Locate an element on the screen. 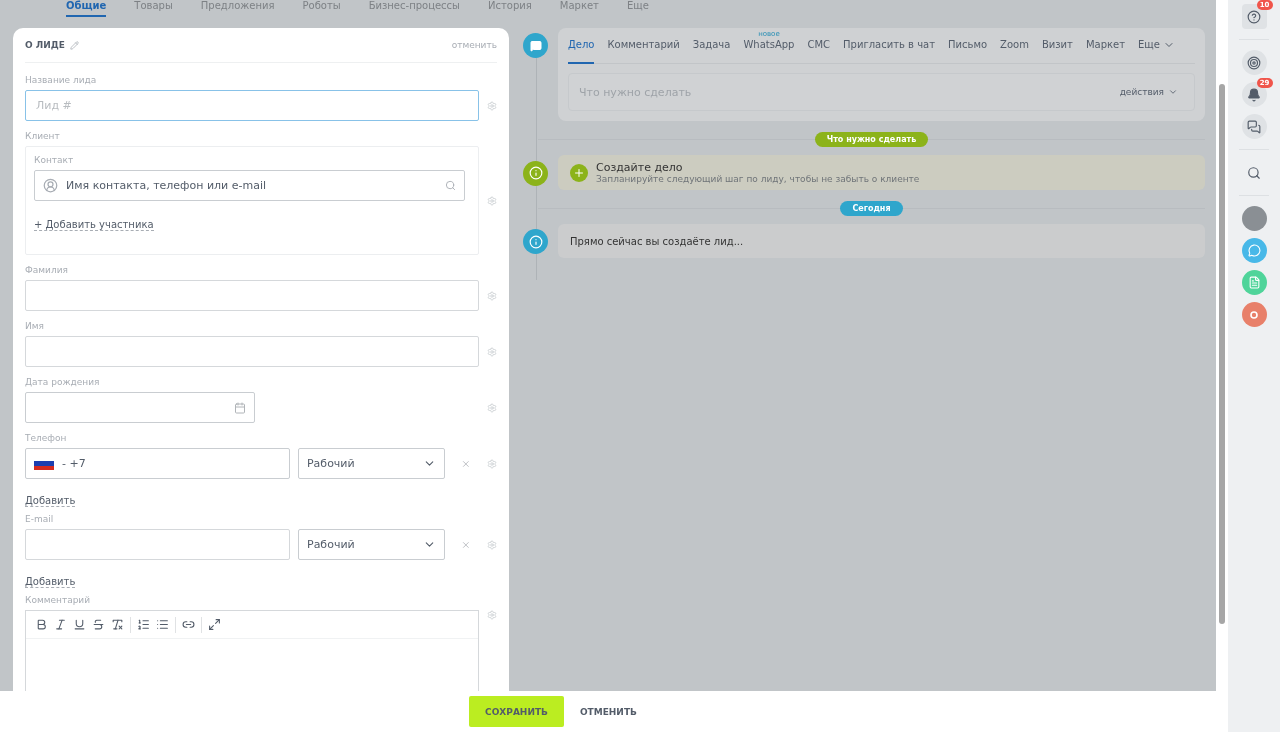 This screenshot has height=732, width=1280. calendar-icon is located at coordinates (240, 407).